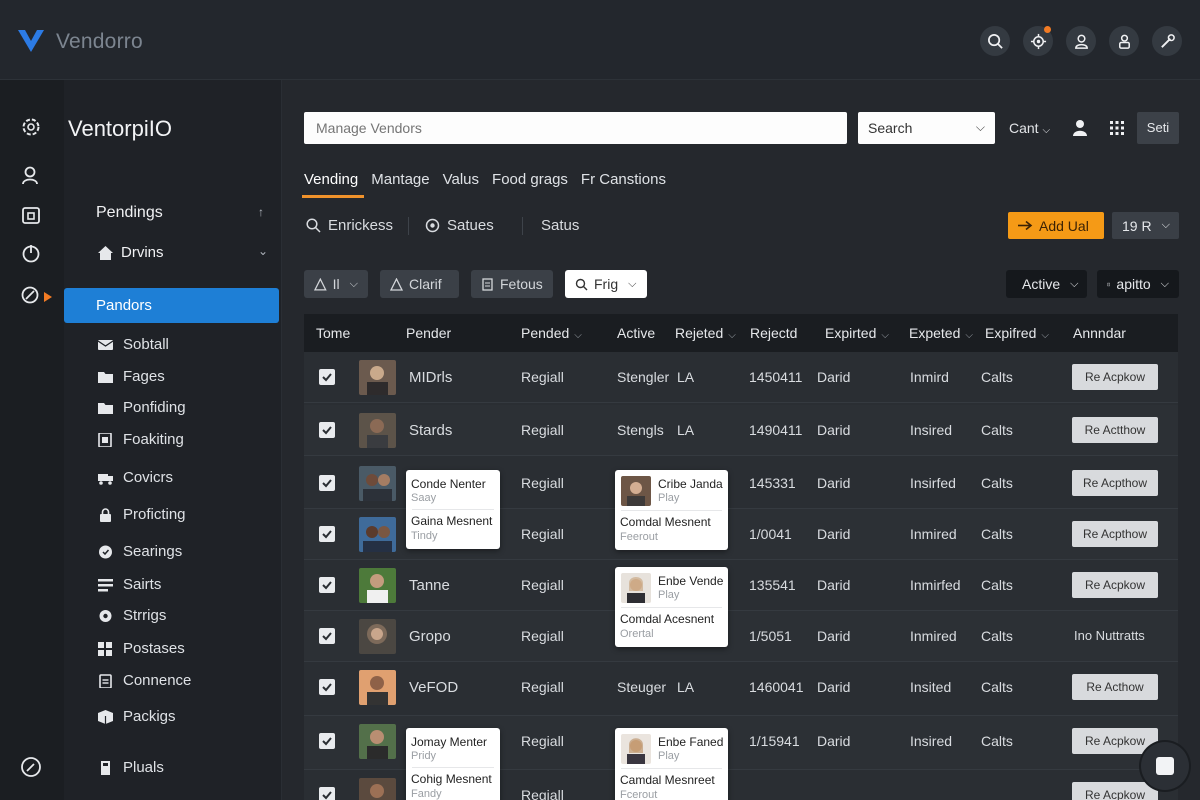  Describe the element at coordinates (131, 376) in the screenshot. I see `sidebar-item-1: Fages` at that location.